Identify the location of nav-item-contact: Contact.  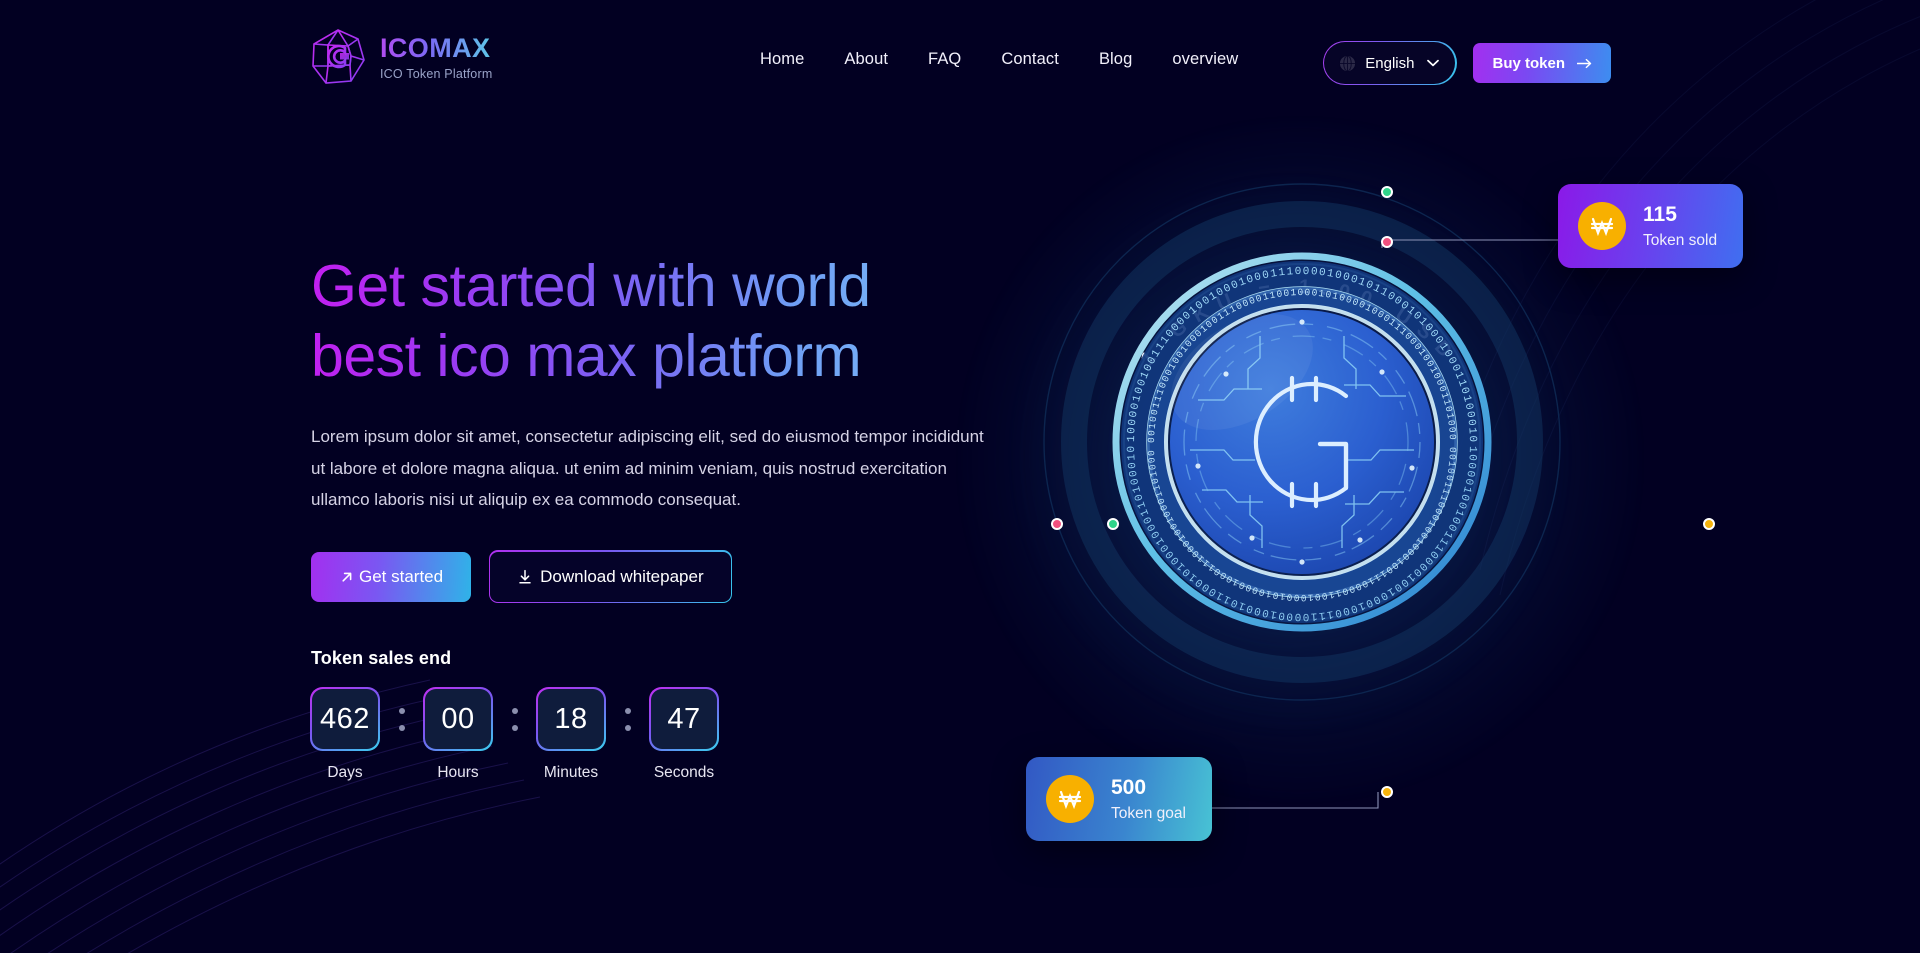
(1030, 59).